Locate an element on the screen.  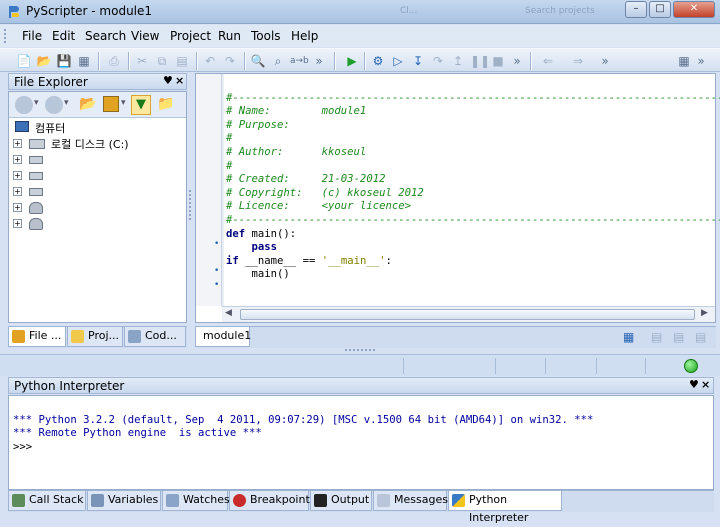
scroll-left-icon: ◀ is located at coordinates (228, 313).